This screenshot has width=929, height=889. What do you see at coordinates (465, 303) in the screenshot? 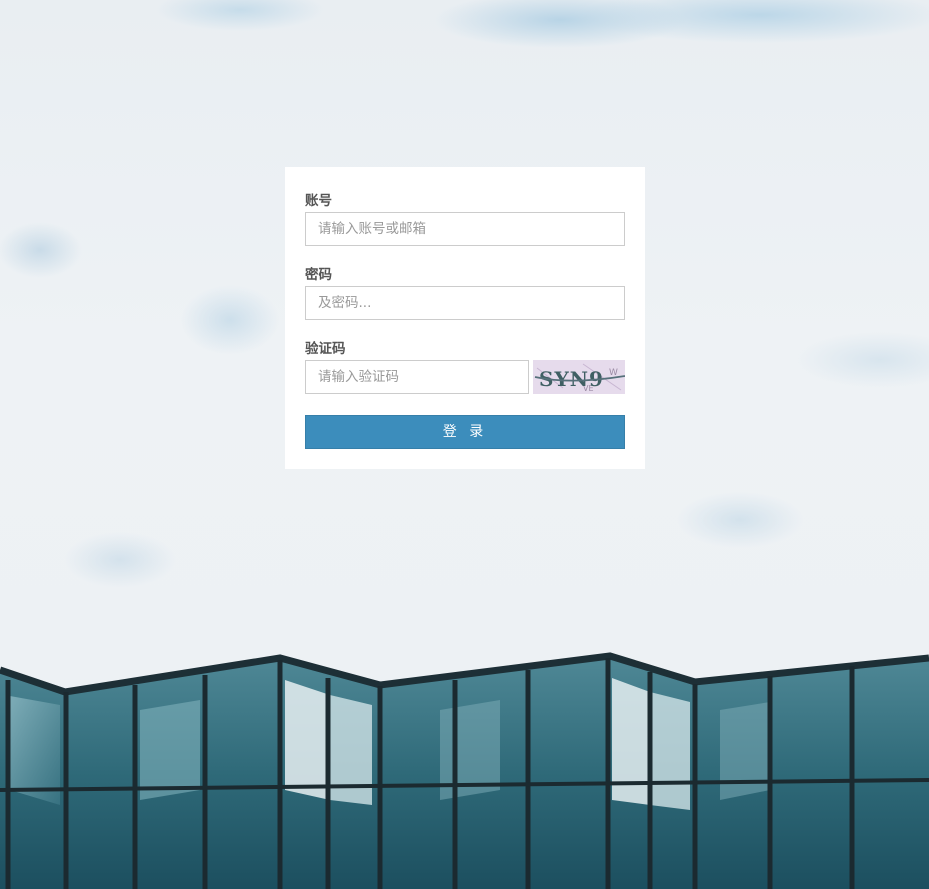
I see `password-input` at bounding box center [465, 303].